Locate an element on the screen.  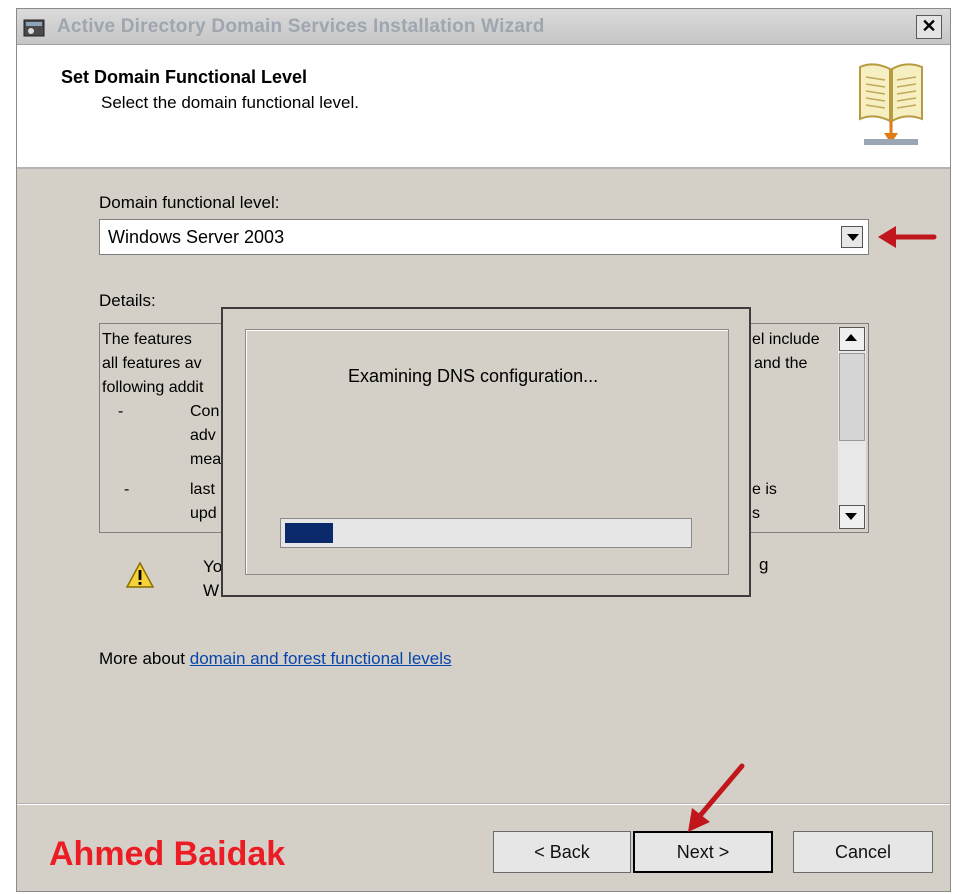
scroll-up-button is located at coordinates (852, 339).